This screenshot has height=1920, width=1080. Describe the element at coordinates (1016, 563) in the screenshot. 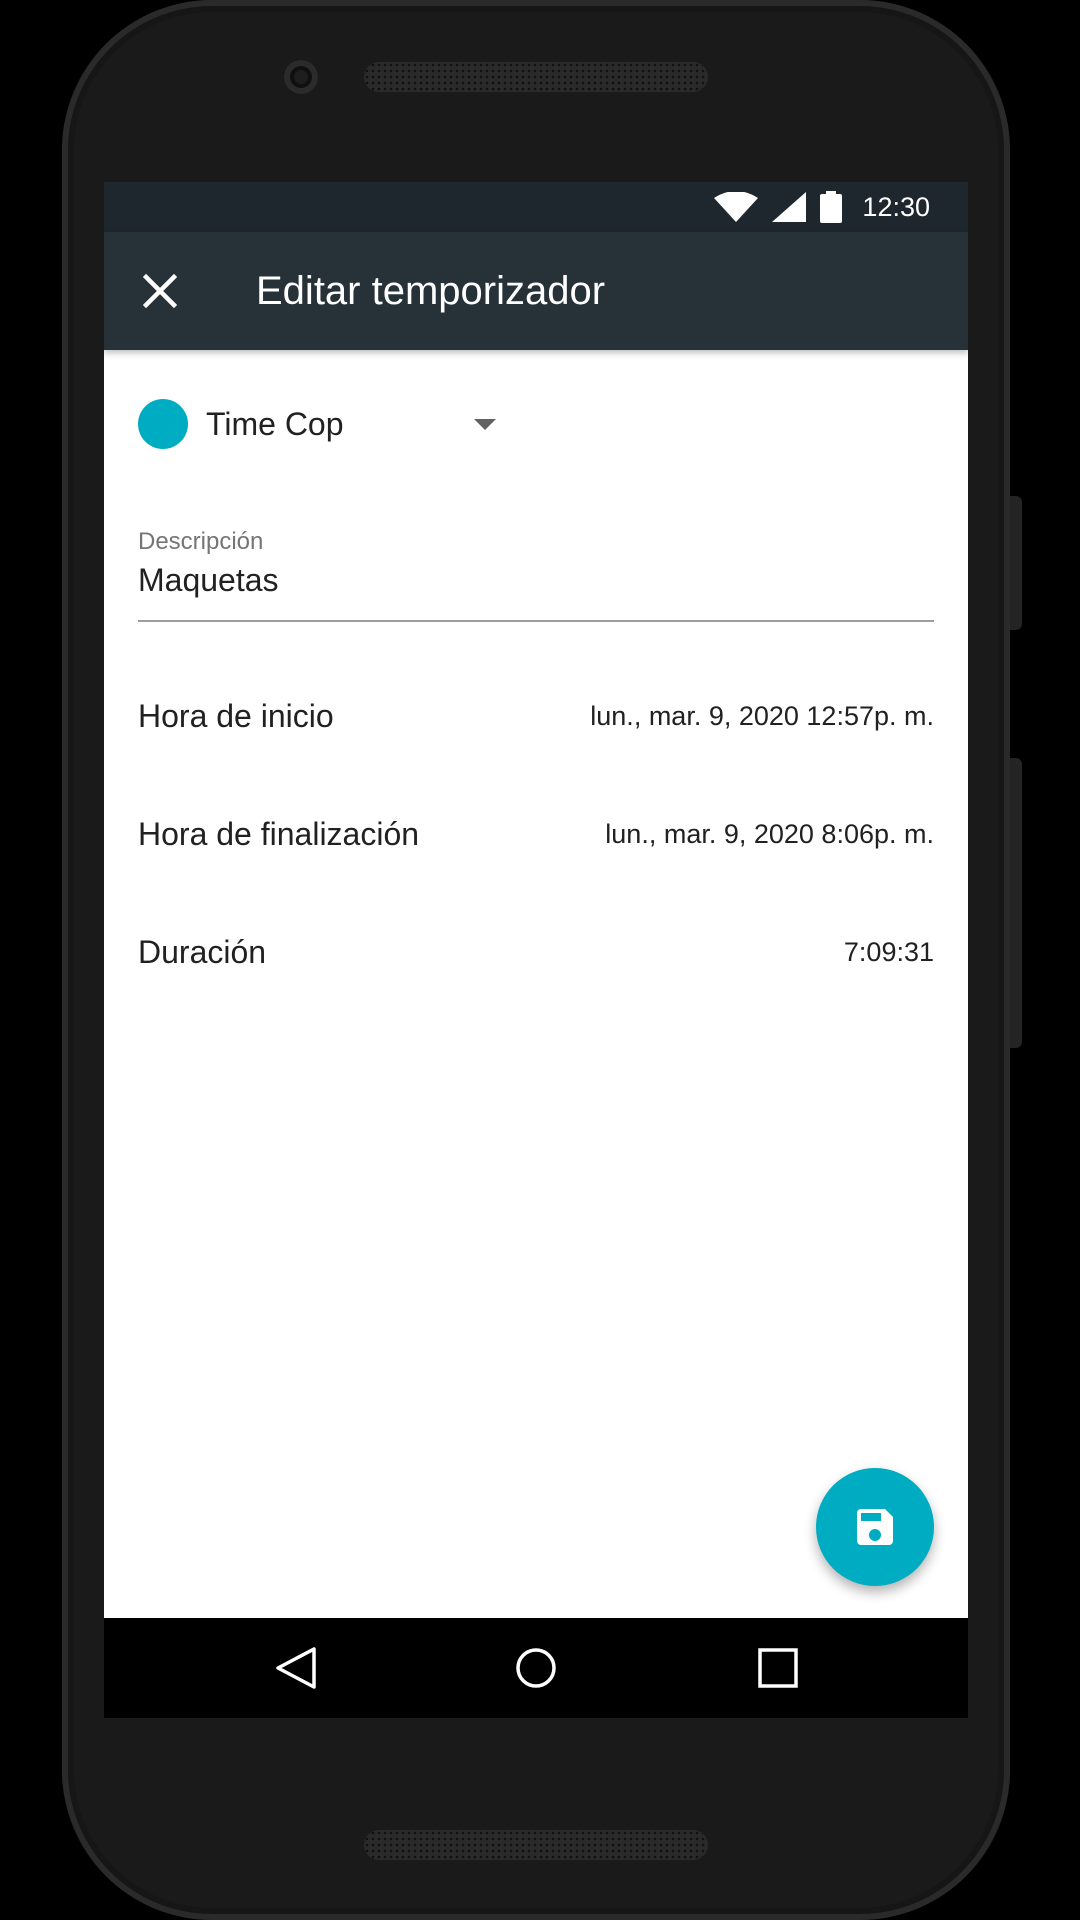

I see `power-button` at that location.